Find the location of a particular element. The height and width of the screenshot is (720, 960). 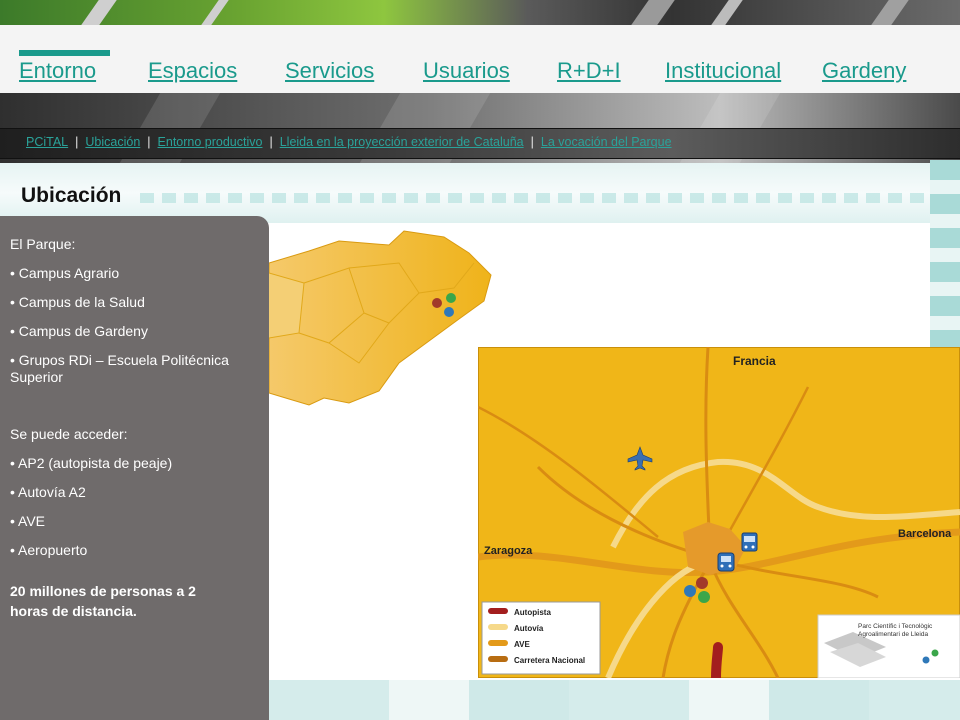

decorative-band is located at coordinates (480, 193).